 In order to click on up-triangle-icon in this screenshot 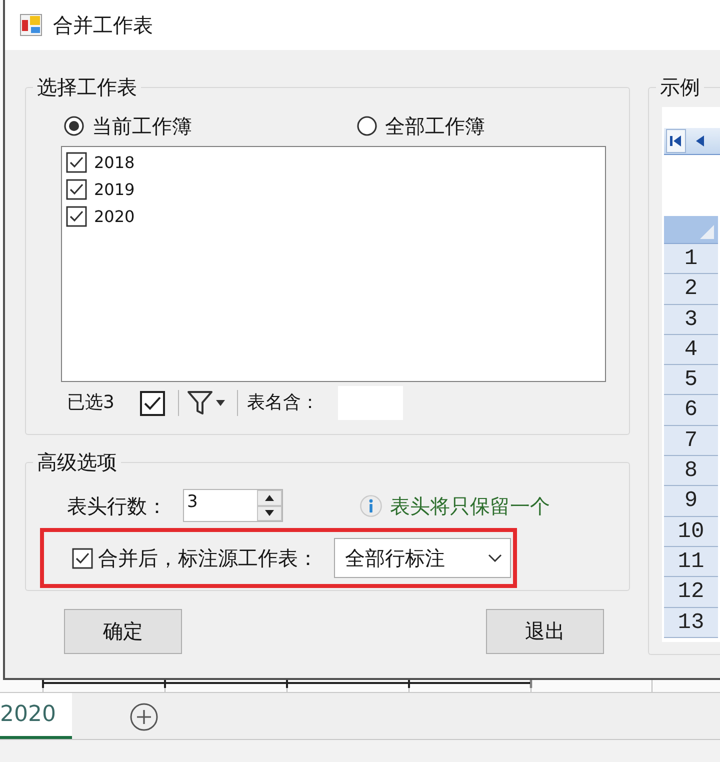, I will do `click(269, 497)`.